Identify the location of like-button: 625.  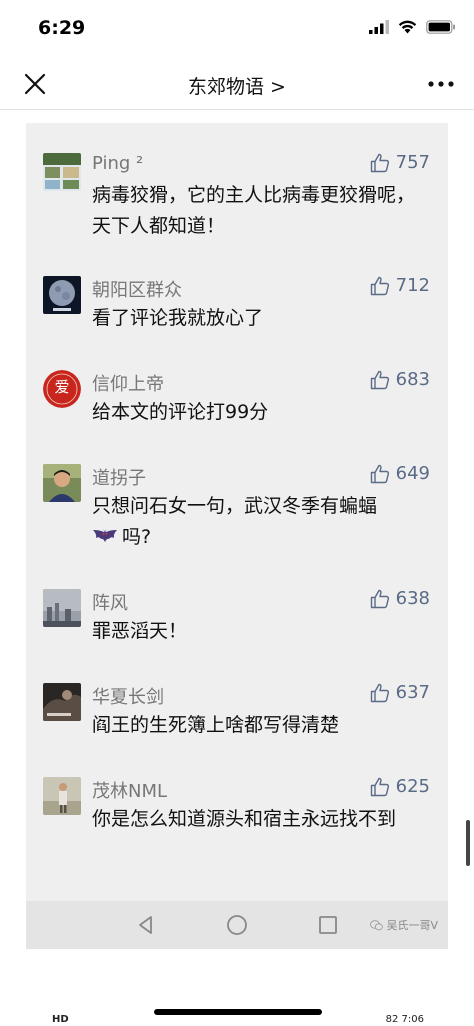
(400, 786).